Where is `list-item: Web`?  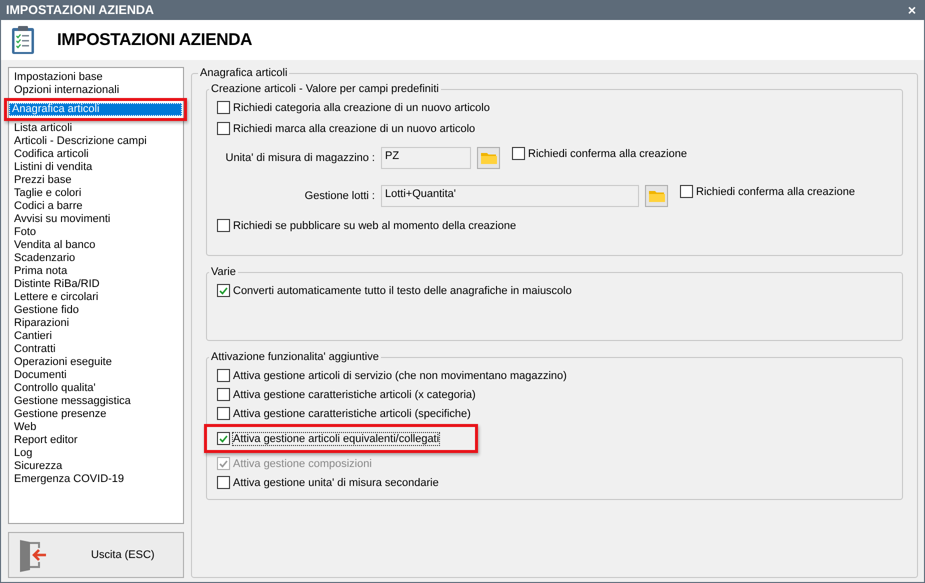 list-item: Web is located at coordinates (96, 427).